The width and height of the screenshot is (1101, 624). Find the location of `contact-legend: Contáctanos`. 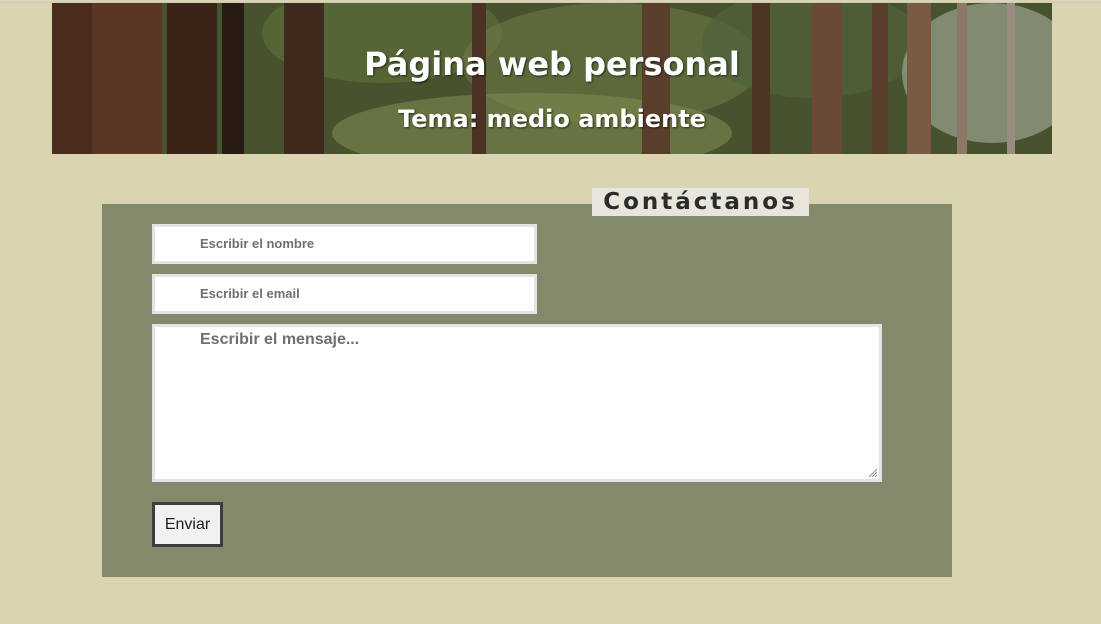

contact-legend: Contáctanos is located at coordinates (700, 202).